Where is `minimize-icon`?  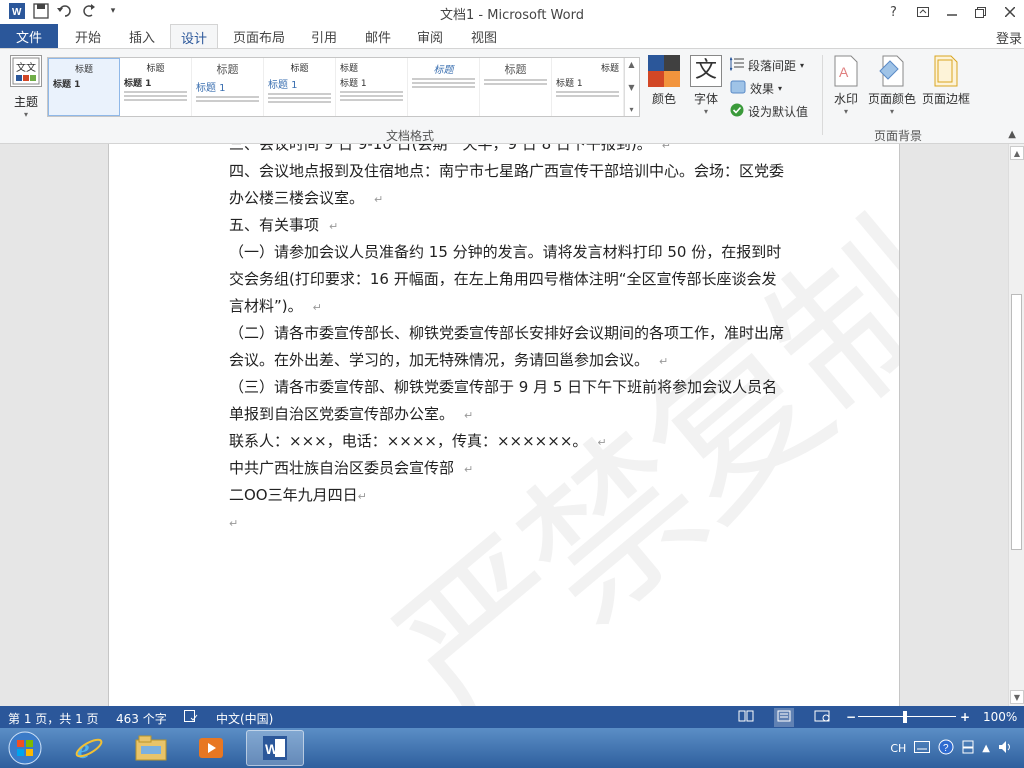
minimize-icon is located at coordinates (951, 12).